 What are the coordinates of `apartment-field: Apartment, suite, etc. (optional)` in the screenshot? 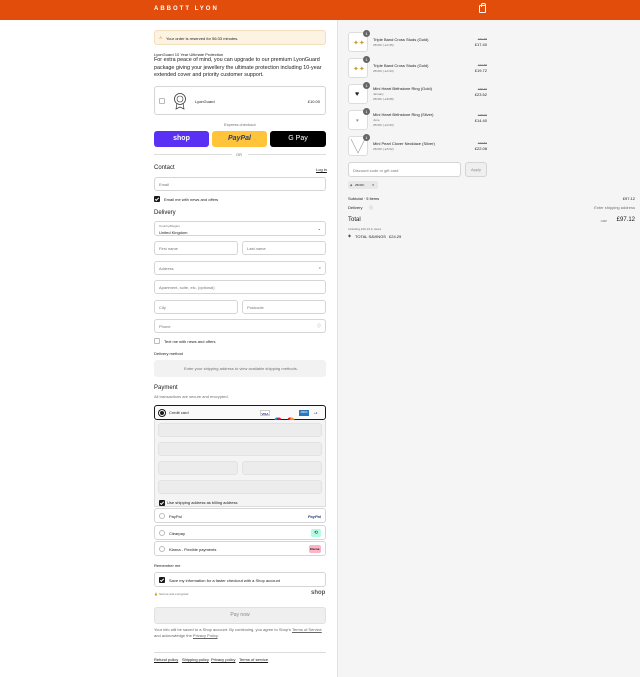 It's located at (240, 287).